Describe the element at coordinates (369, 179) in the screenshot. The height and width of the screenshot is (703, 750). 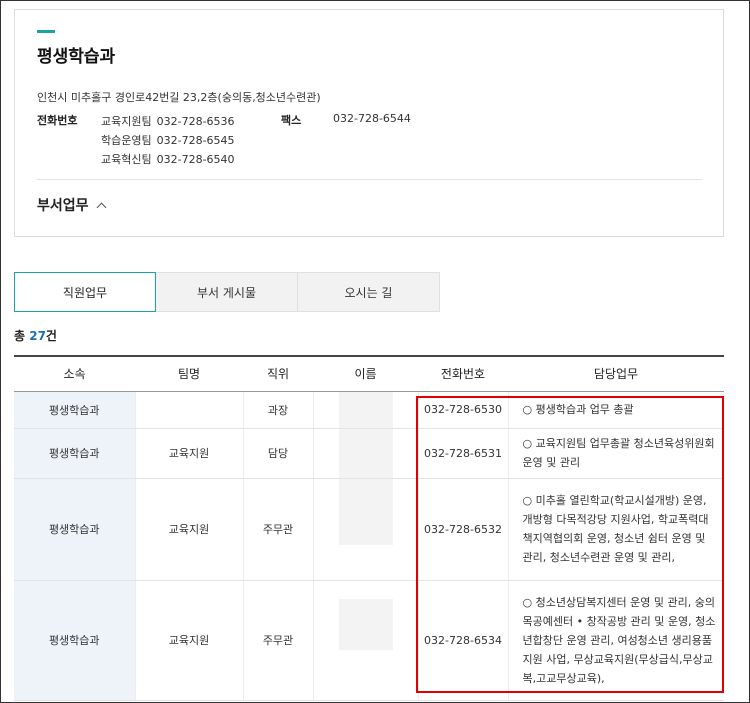
I see `card-divider` at that location.